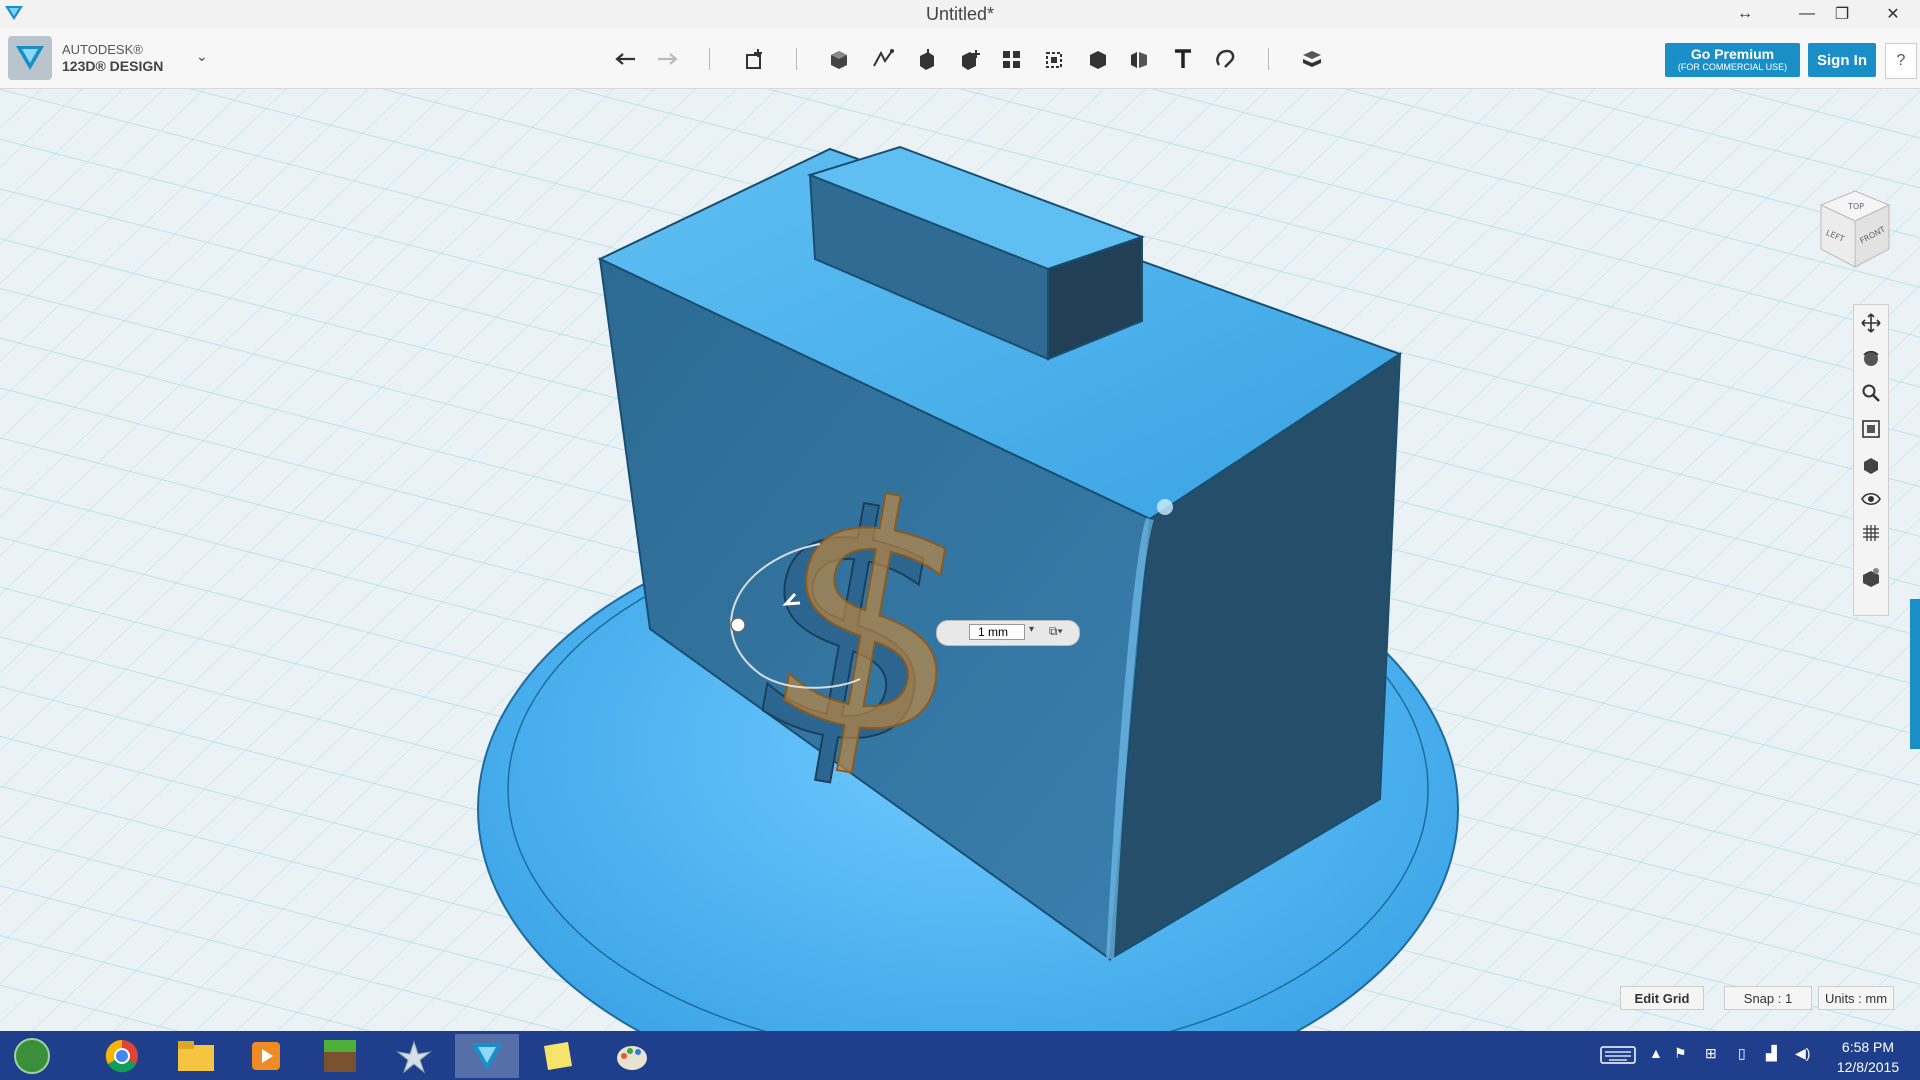 The height and width of the screenshot is (1080, 1920). Describe the element at coordinates (196, 1056) in the screenshot. I see `file-explorer-icon` at that location.